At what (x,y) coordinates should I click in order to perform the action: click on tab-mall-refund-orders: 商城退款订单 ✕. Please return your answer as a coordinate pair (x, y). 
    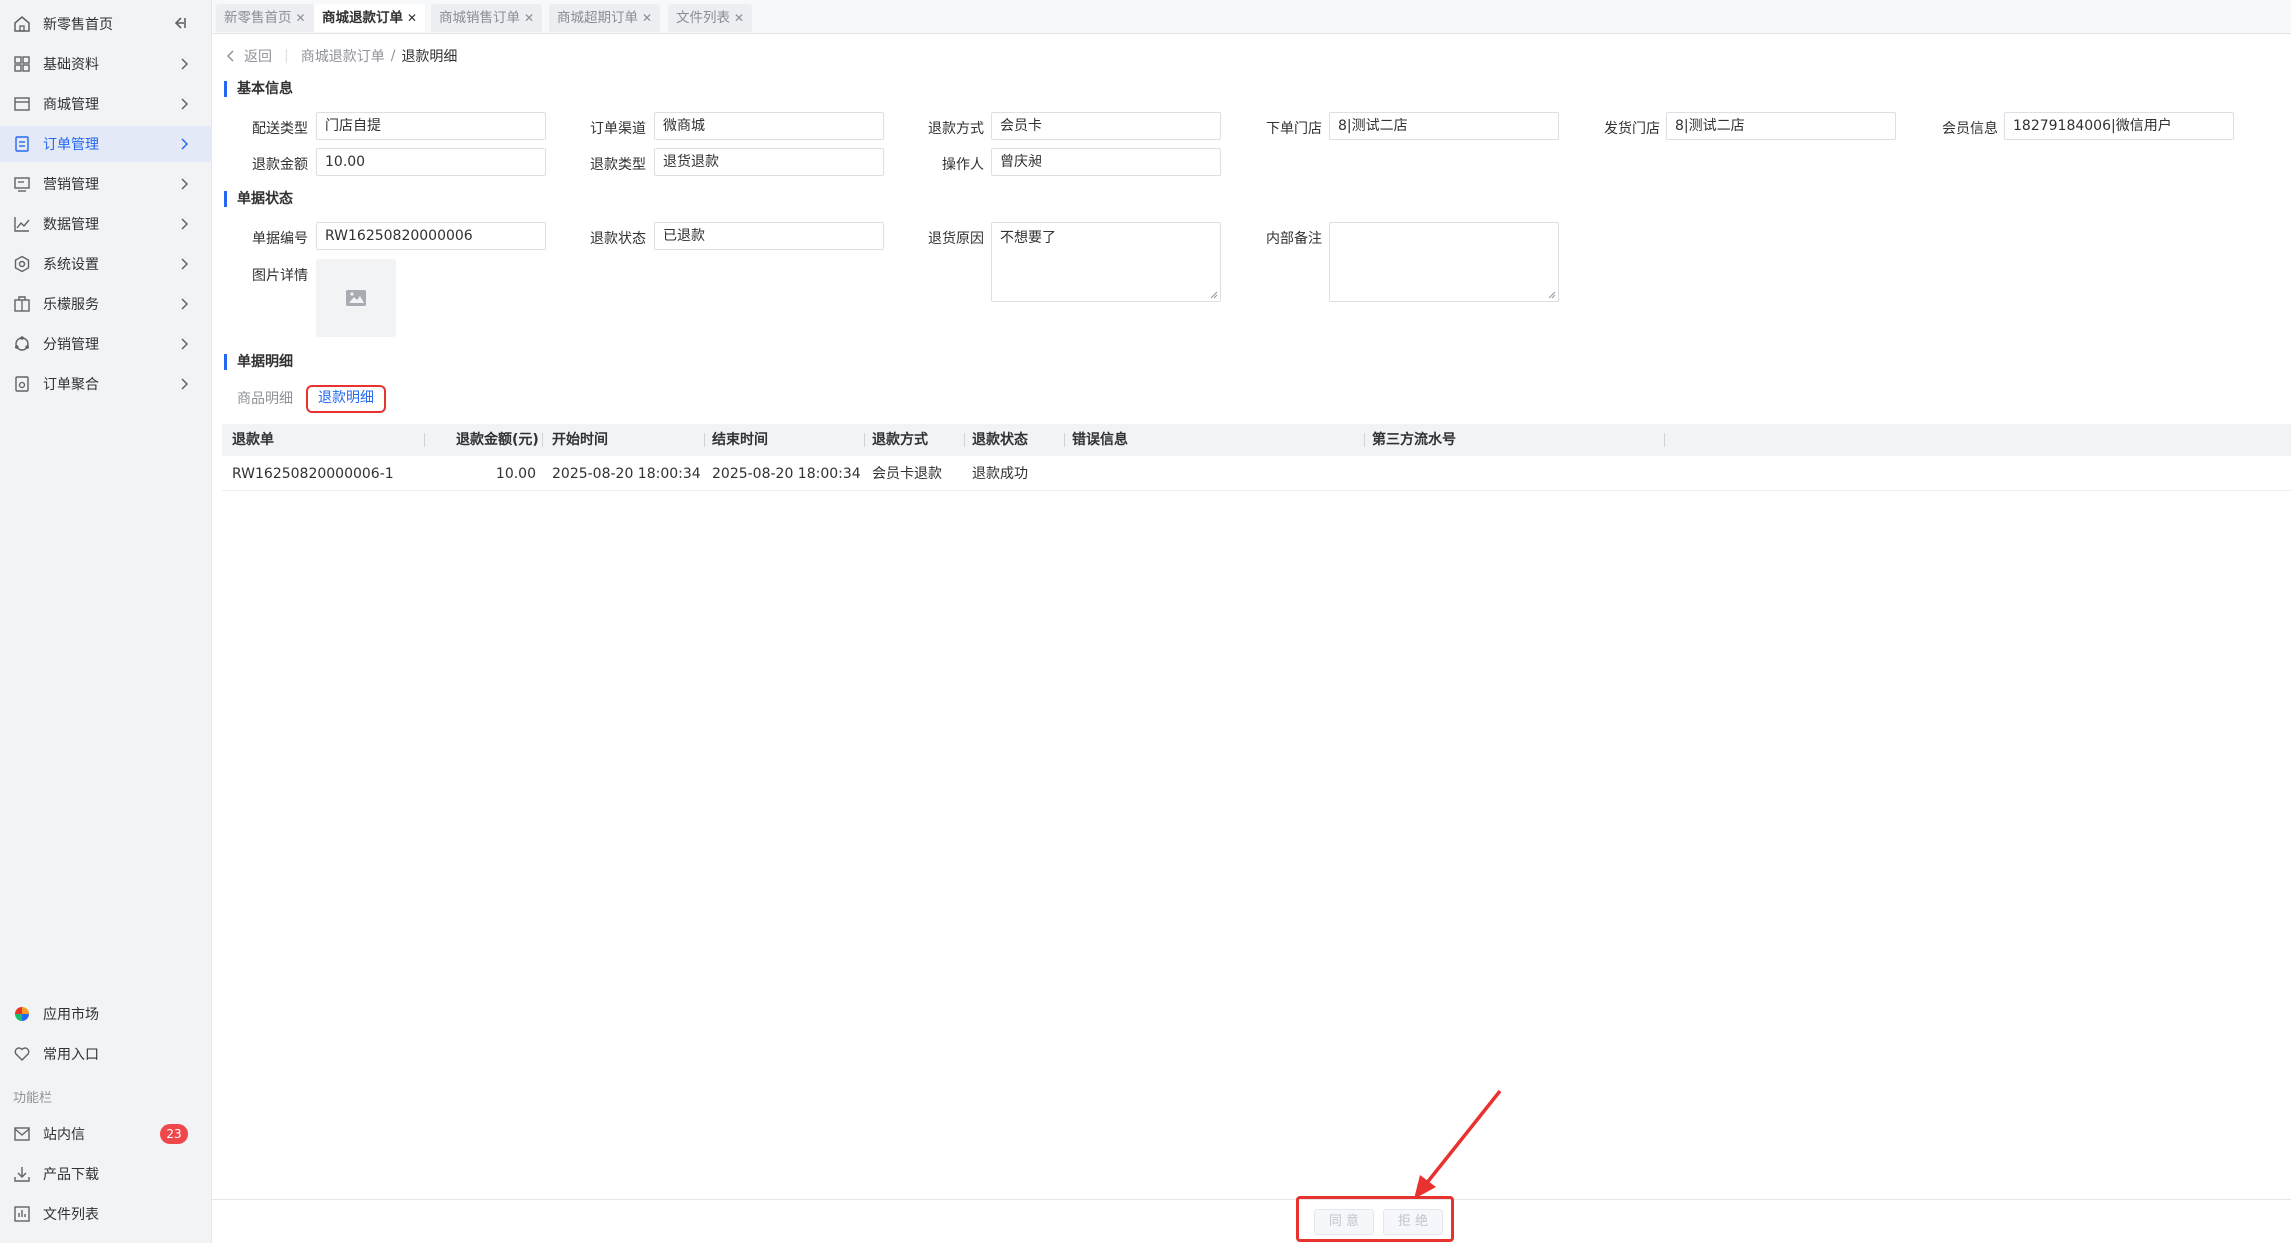
    Looking at the image, I should click on (370, 18).